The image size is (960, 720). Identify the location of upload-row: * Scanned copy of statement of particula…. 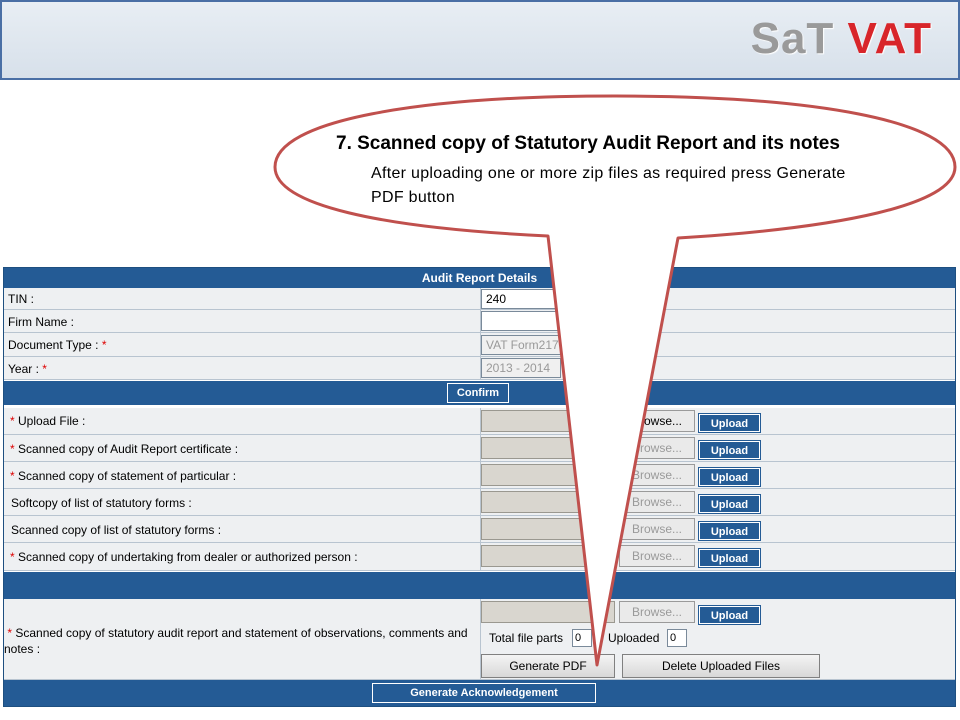
(479, 475).